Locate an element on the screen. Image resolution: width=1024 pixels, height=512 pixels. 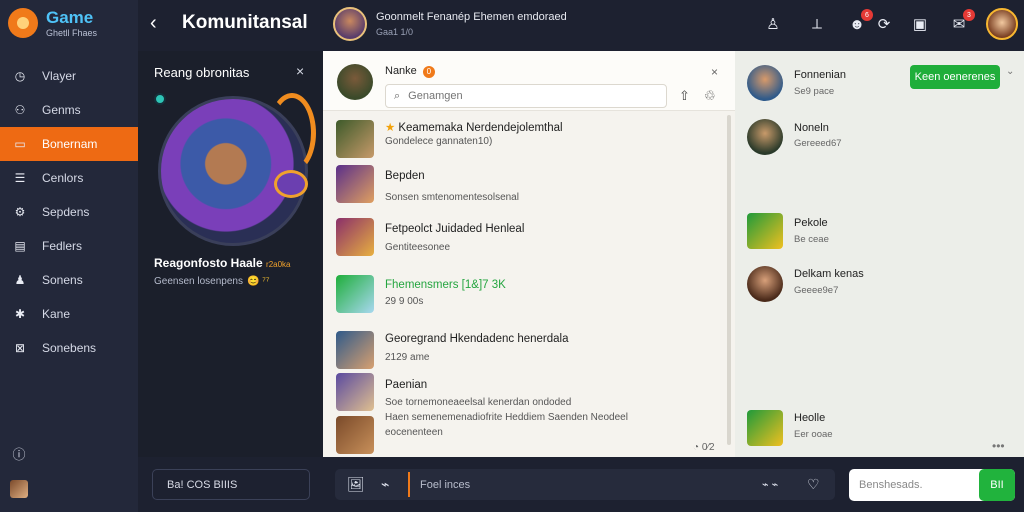
profile-description: Geensen losenpens 😊 ⁷⁷ is located at coordinates (212, 281).